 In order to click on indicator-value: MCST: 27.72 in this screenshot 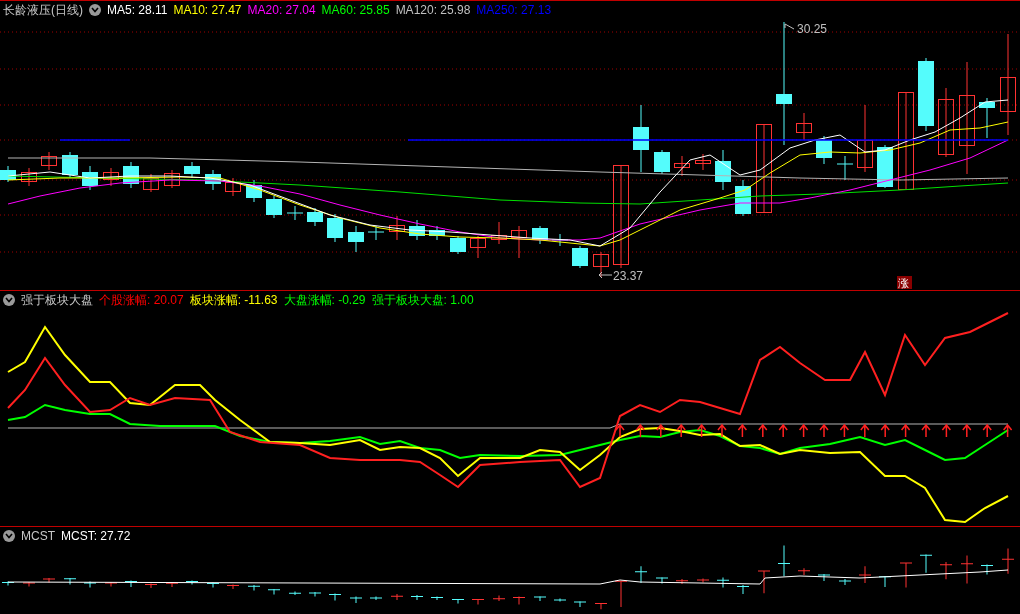, I will do `click(96, 536)`.